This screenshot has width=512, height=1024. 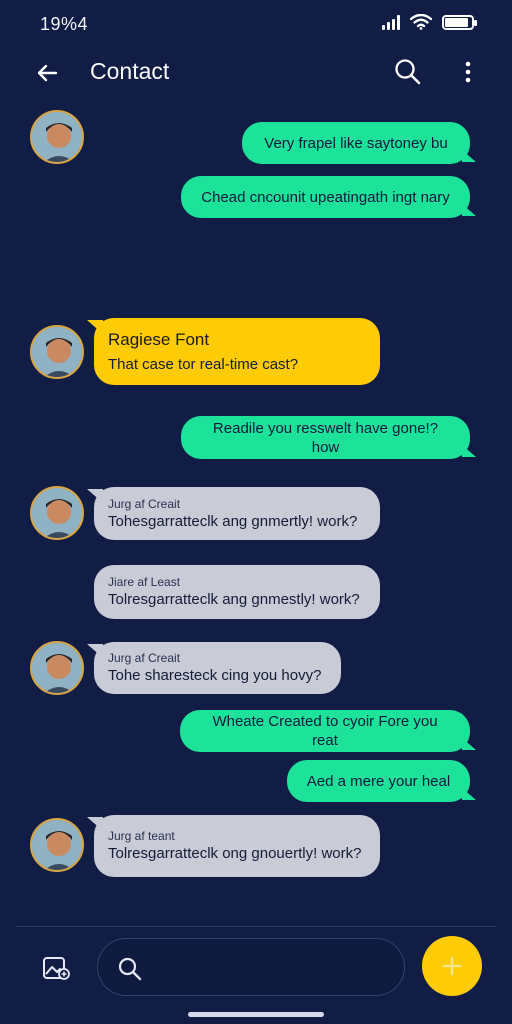 I want to click on back-button, so click(x=47, y=73).